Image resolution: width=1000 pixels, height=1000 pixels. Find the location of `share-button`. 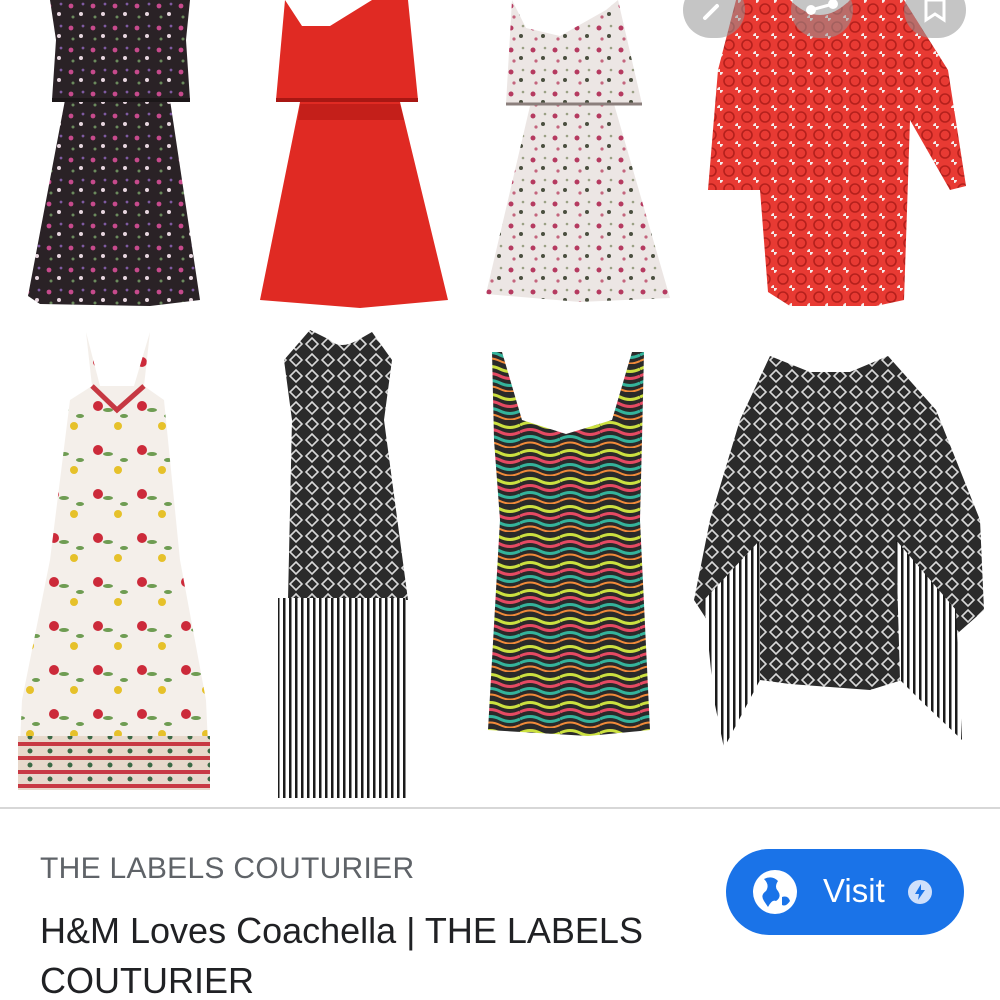

share-button is located at coordinates (822, 19).